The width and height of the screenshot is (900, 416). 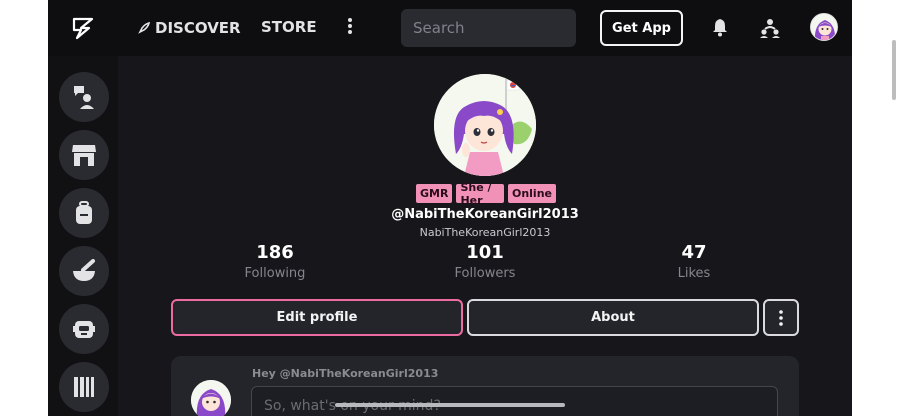 I want to click on backpack-icon, so click(x=84, y=212).